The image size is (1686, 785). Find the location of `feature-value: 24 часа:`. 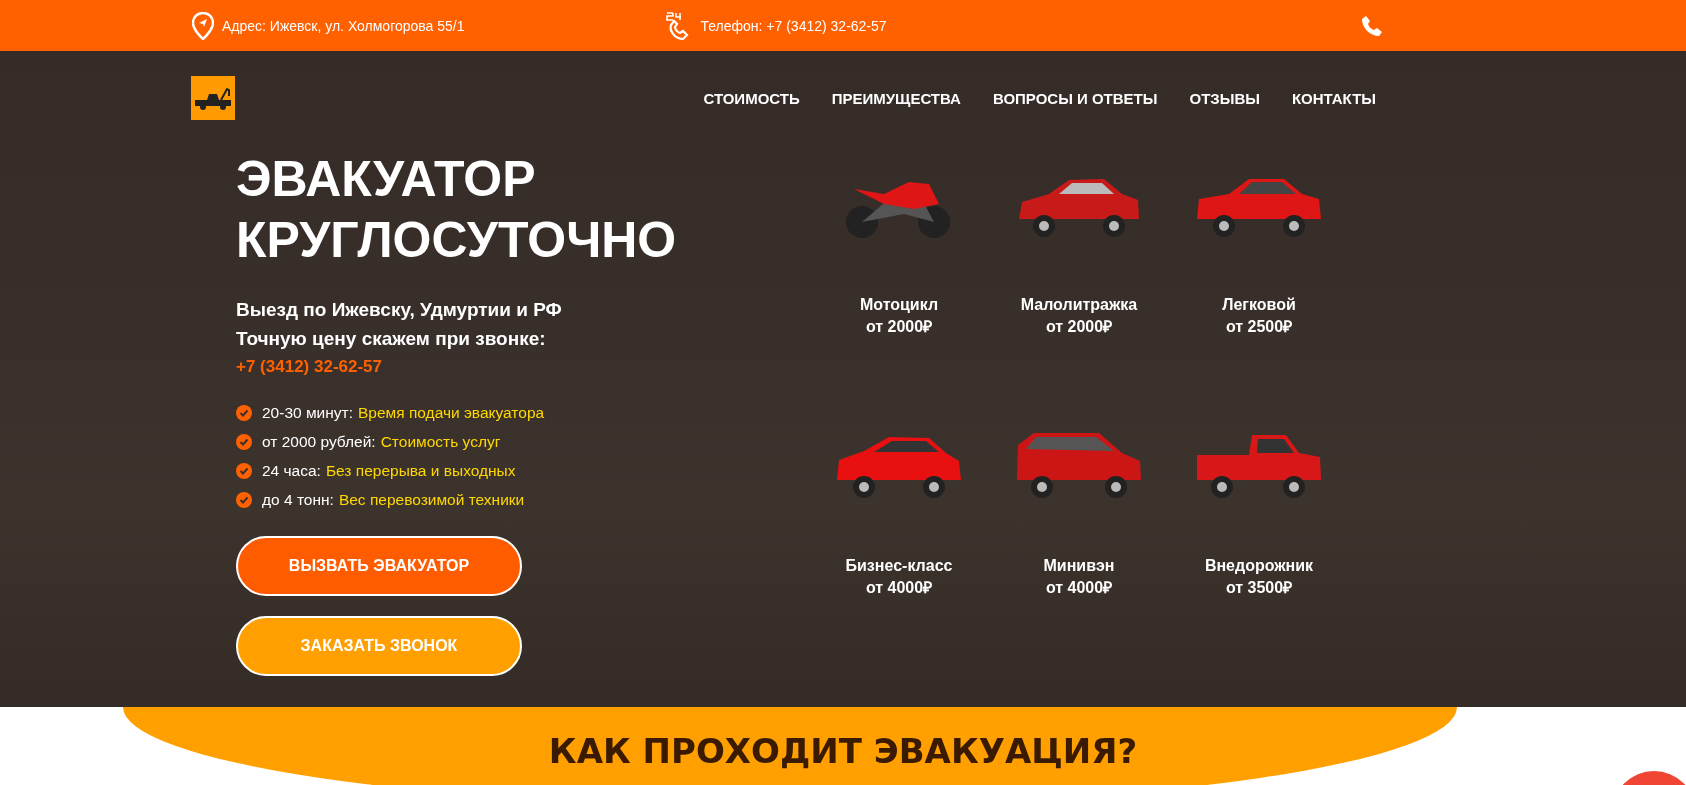

feature-value: 24 часа: is located at coordinates (291, 471).